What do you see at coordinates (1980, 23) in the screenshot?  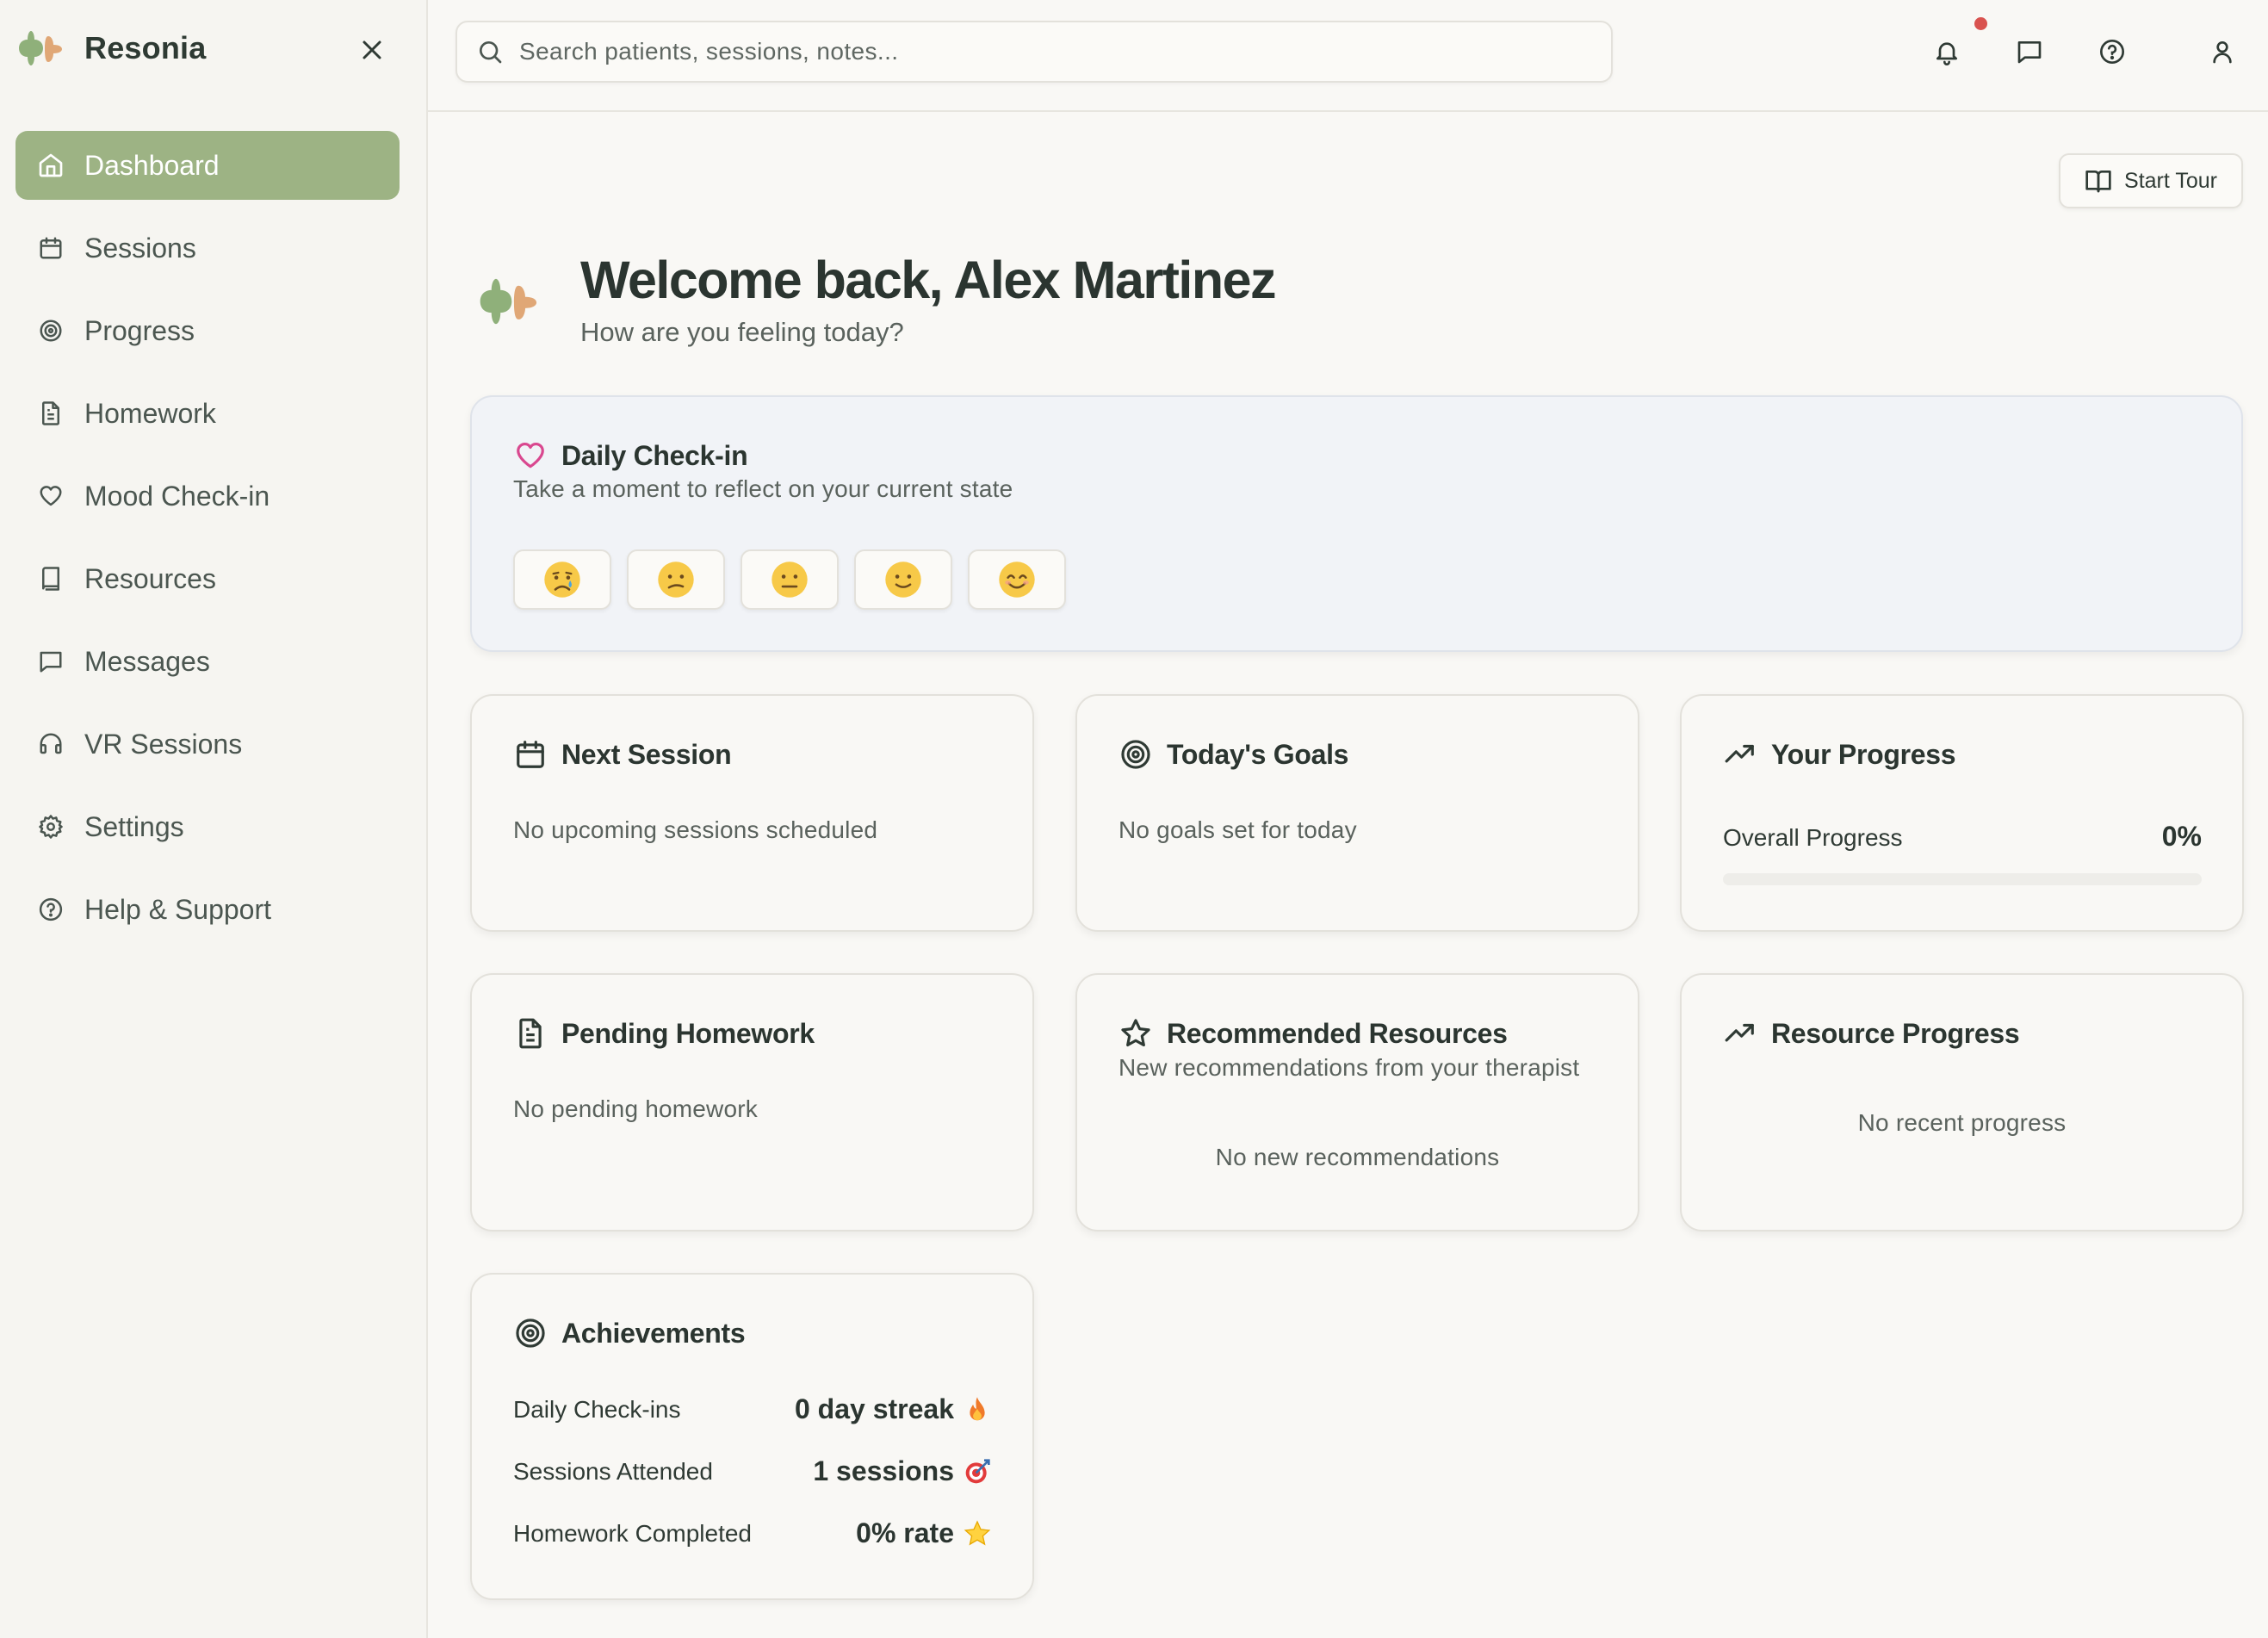 I see `notification-dot` at bounding box center [1980, 23].